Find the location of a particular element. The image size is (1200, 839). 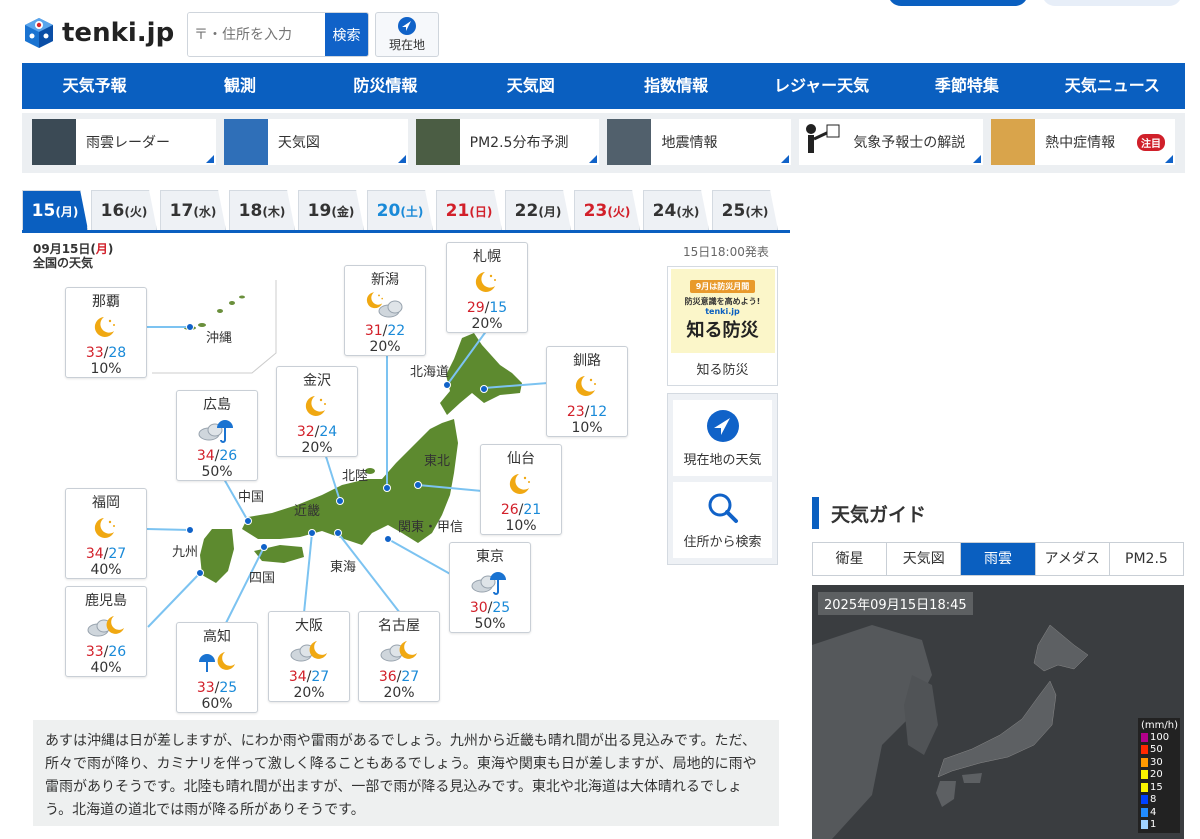

precip-probability: 40% is located at coordinates (106, 668).